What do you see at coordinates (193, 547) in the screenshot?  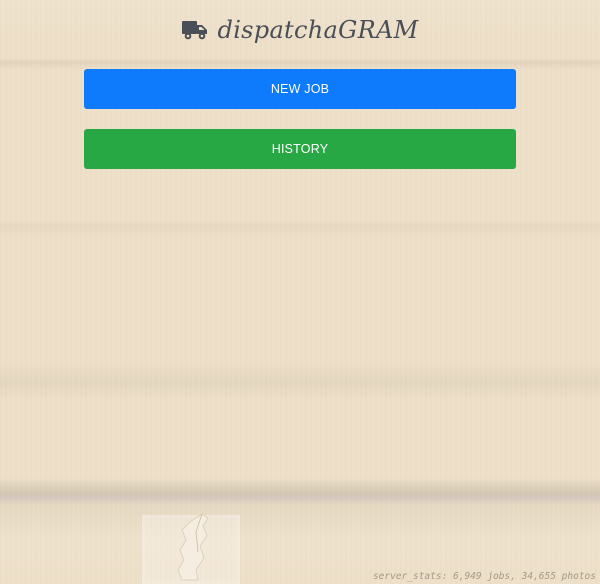 I see `torn-paper-decoration` at bounding box center [193, 547].